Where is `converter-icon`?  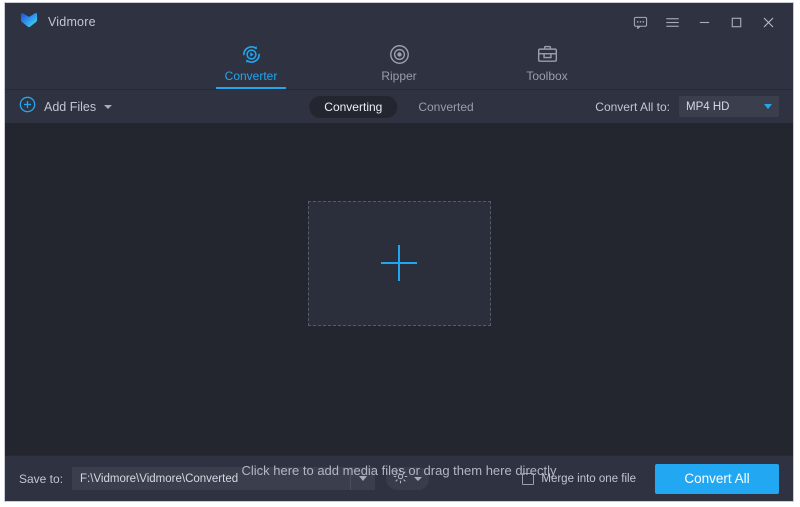 converter-icon is located at coordinates (251, 54).